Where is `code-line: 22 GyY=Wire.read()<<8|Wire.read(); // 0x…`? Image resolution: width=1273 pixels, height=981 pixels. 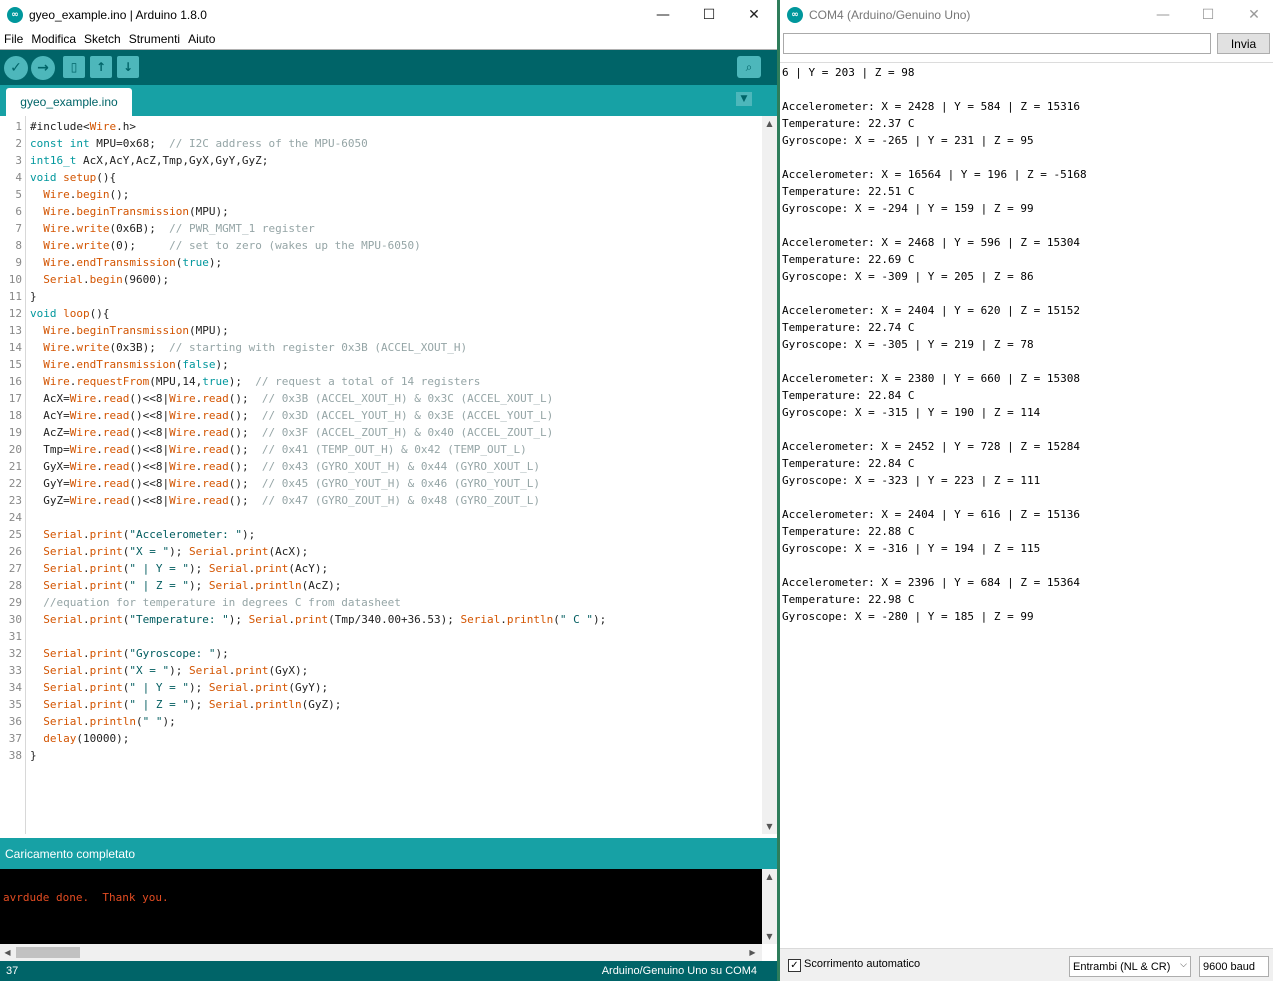
code-line: 22 GyY=Wire.read()<<8|Wire.read(); // 0x… is located at coordinates (381, 483).